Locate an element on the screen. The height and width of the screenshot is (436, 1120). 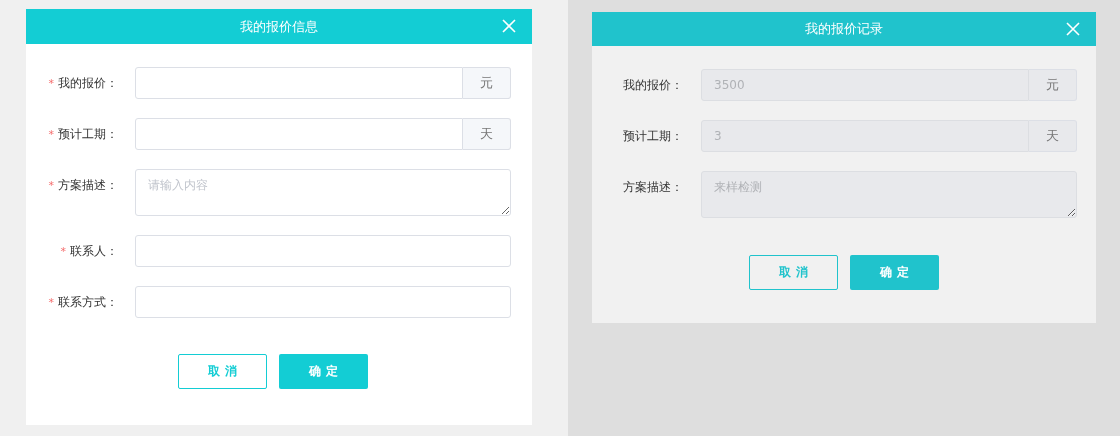
textarea-field: 请输入内容 is located at coordinates (323, 192).